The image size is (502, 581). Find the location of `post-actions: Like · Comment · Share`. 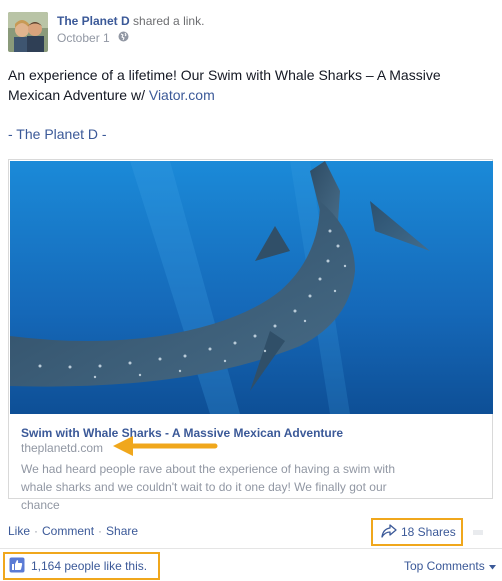

post-actions: Like · Comment · Share is located at coordinates (73, 531).